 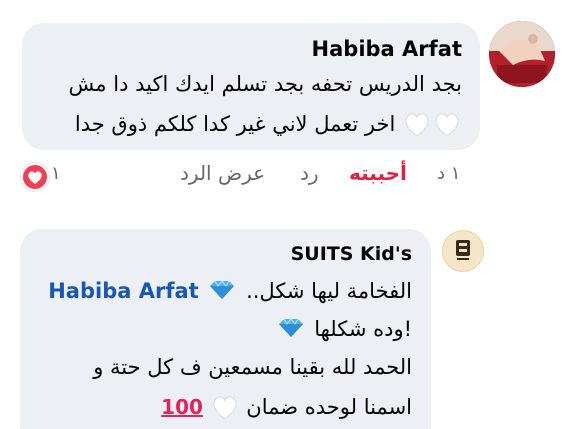 I want to click on avatar-photo, so click(x=522, y=54).